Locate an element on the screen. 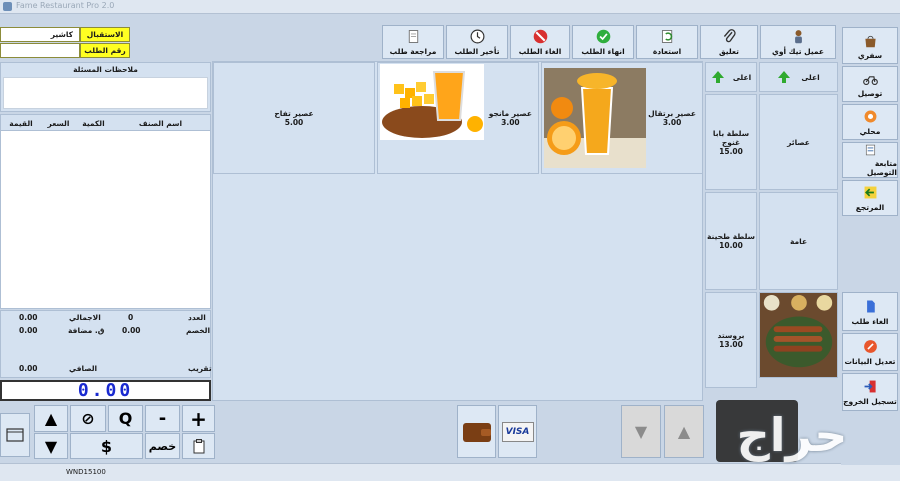  wallet-button is located at coordinates (476, 431).